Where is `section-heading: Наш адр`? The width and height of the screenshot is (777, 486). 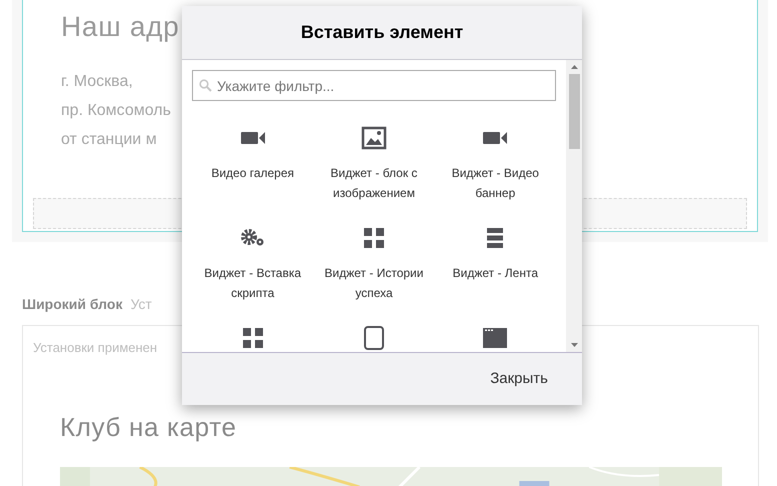
section-heading: Наш адр is located at coordinates (120, 27).